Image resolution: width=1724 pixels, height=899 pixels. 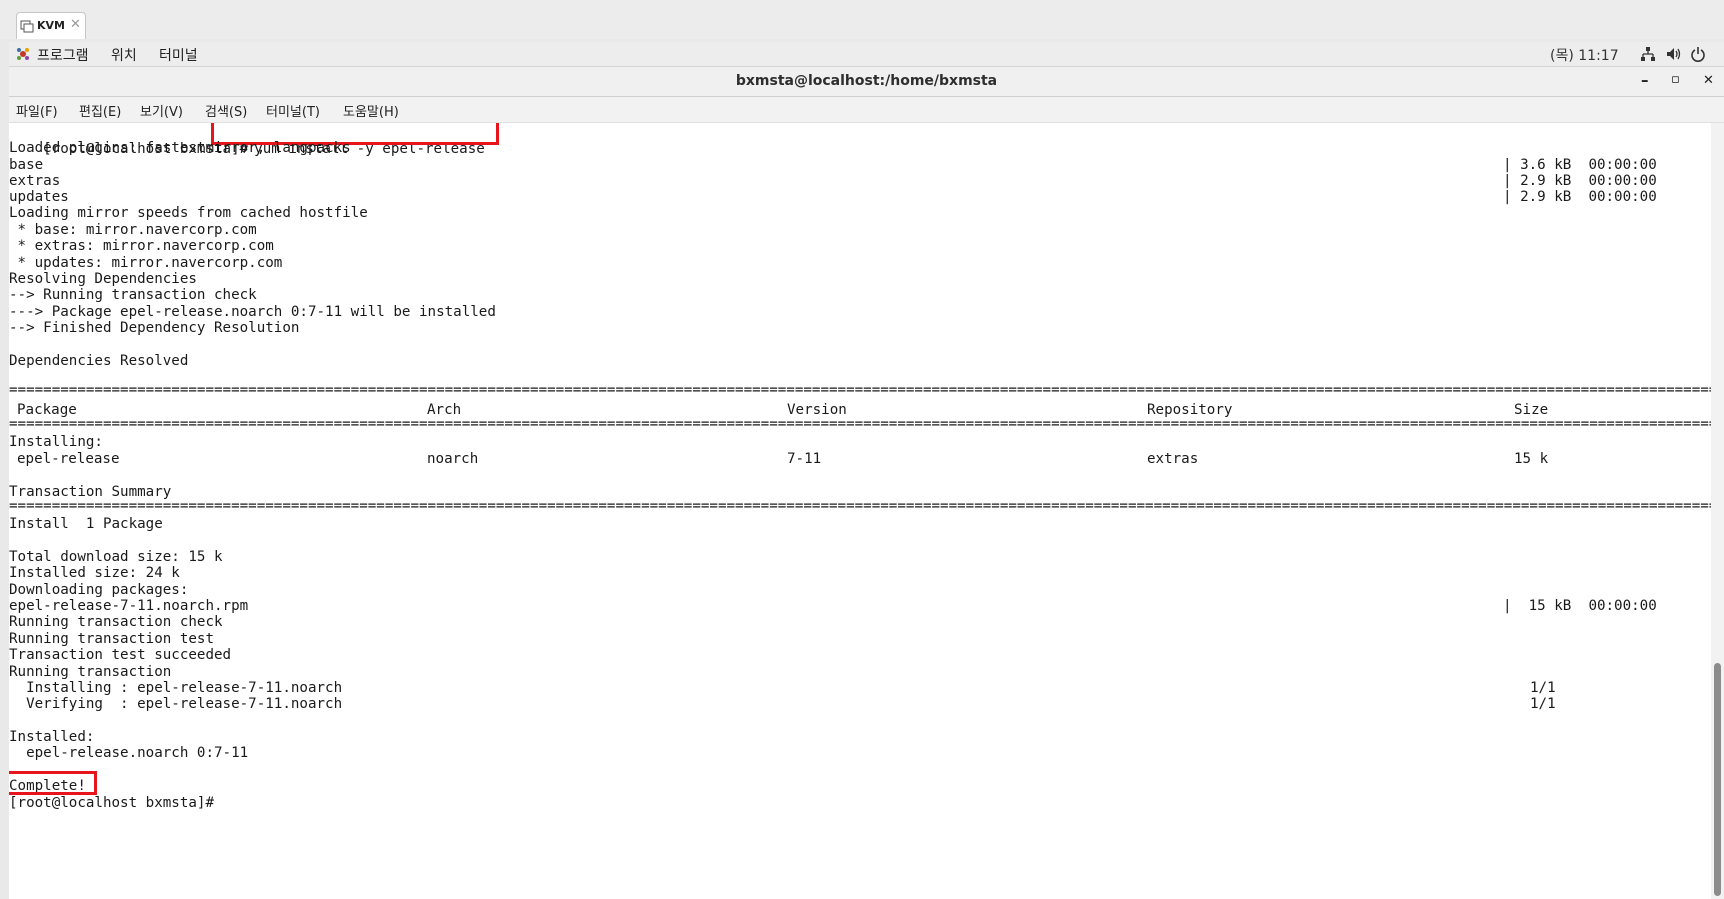 What do you see at coordinates (180, 148) in the screenshot?
I see `output-line: Loaded plugins: fastestmirror, langpacks` at bounding box center [180, 148].